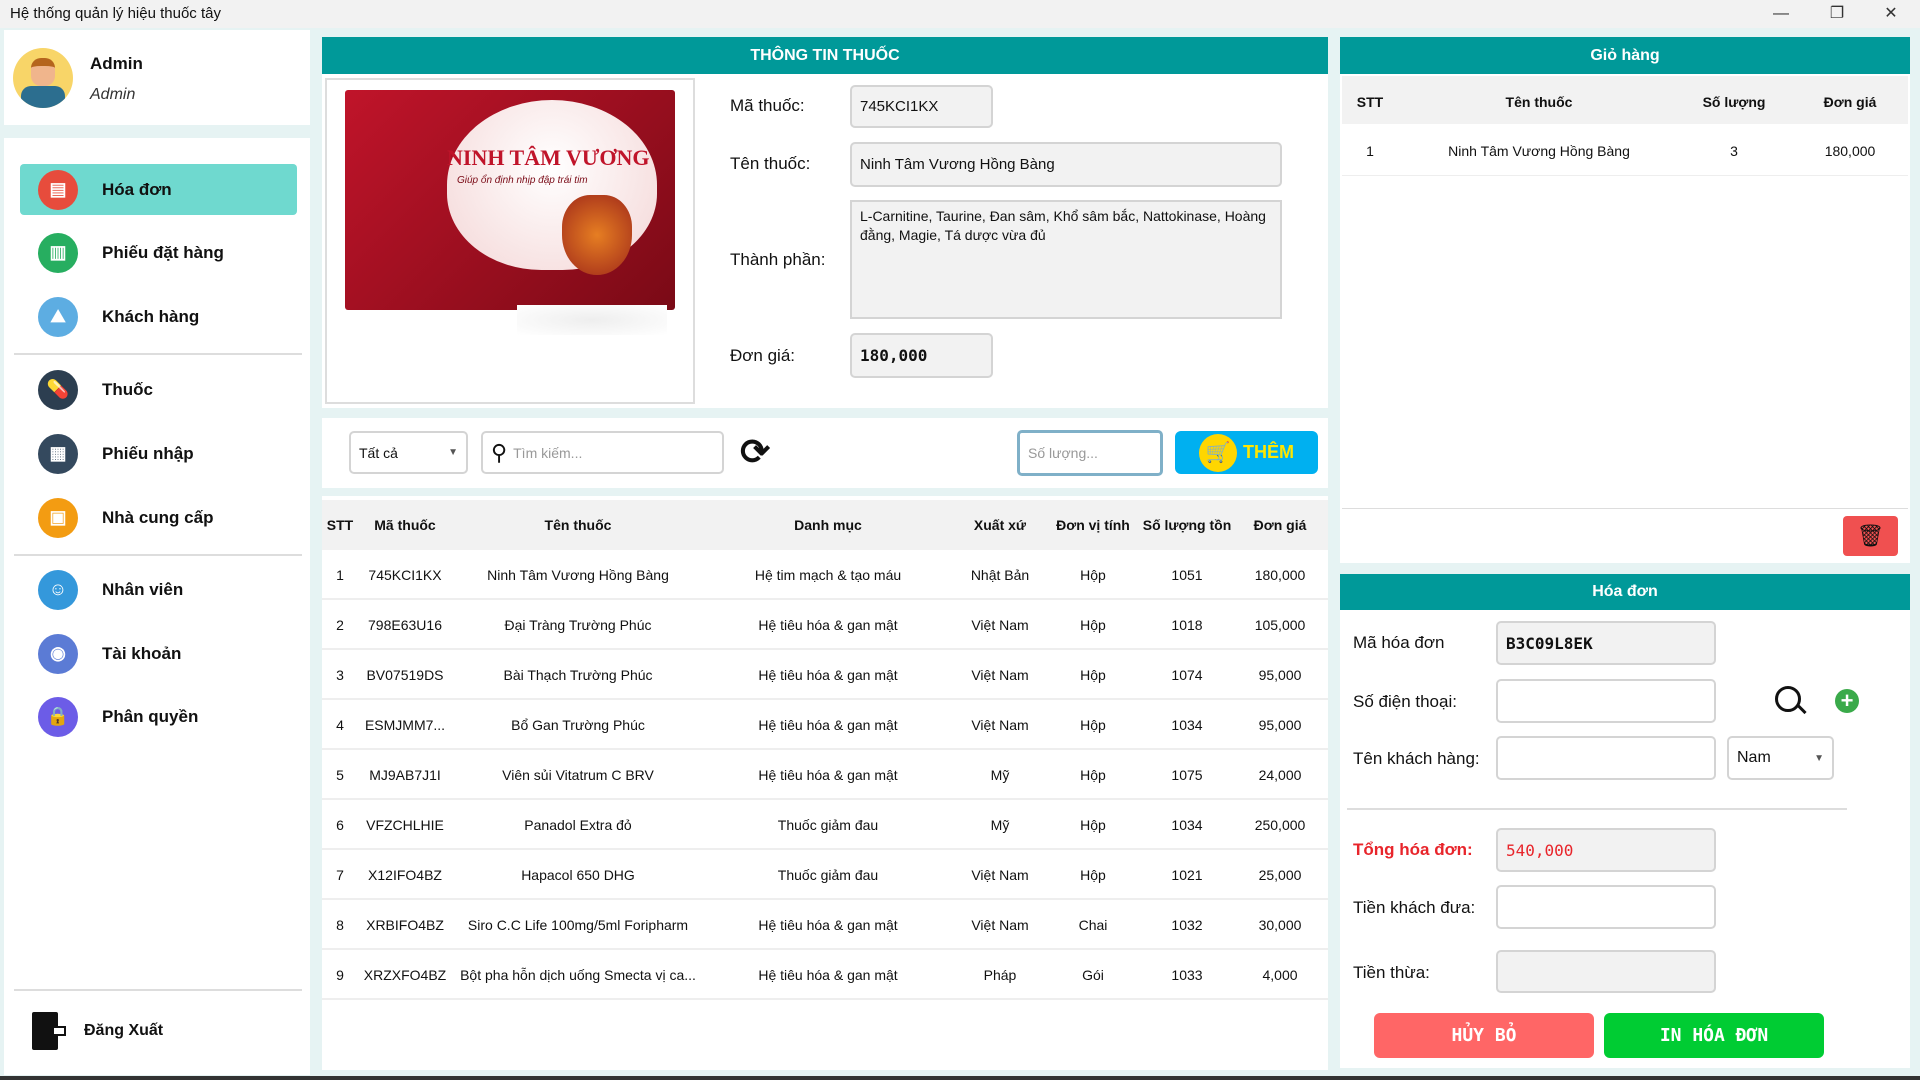  Describe the element at coordinates (578, 875) in the screenshot. I see `table-cell: Hapacol 650 DHG` at that location.